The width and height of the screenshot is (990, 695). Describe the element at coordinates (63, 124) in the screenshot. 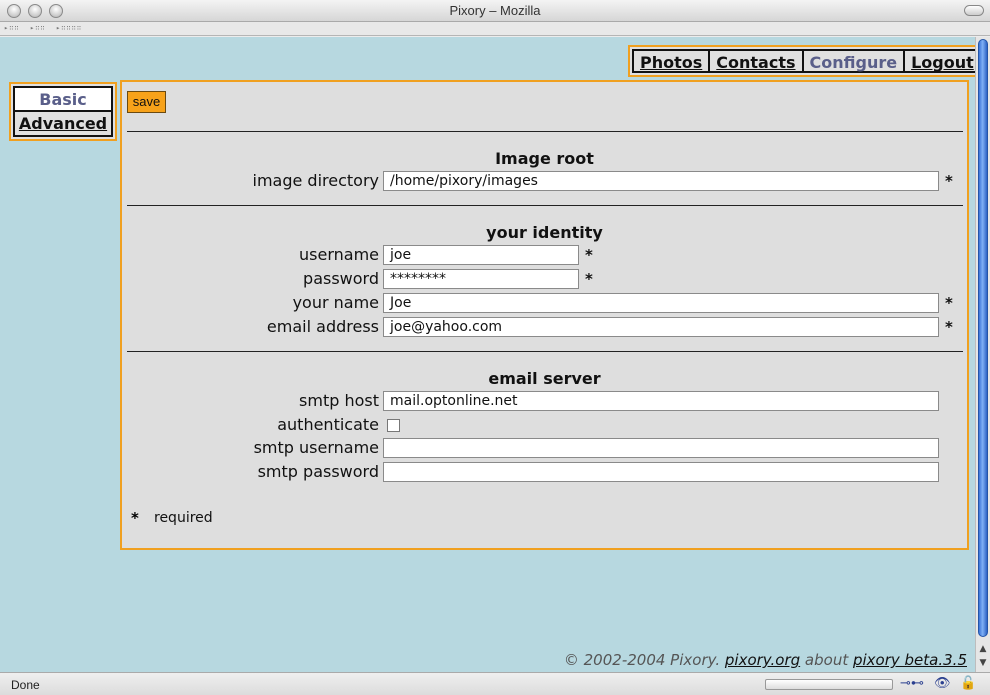

I see `subnav-tab-advanced: Advanced` at that location.